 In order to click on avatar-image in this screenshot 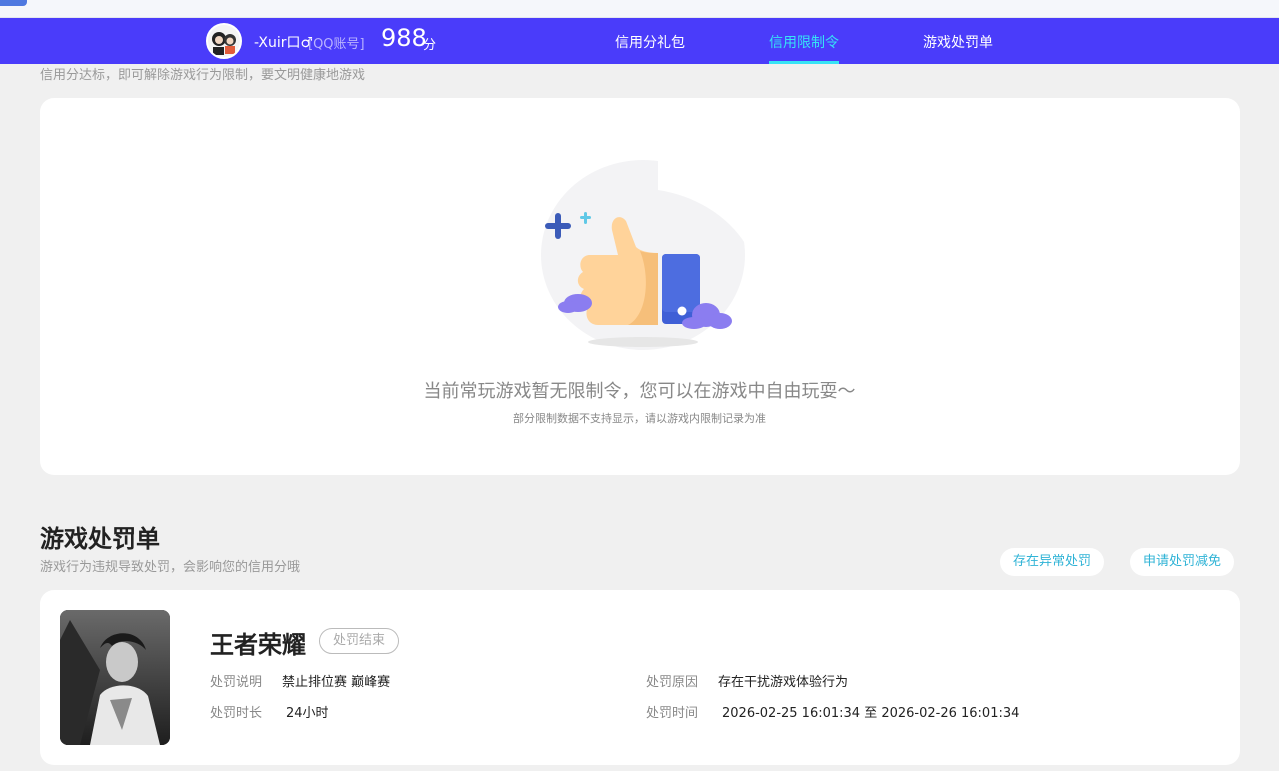, I will do `click(224, 41)`.